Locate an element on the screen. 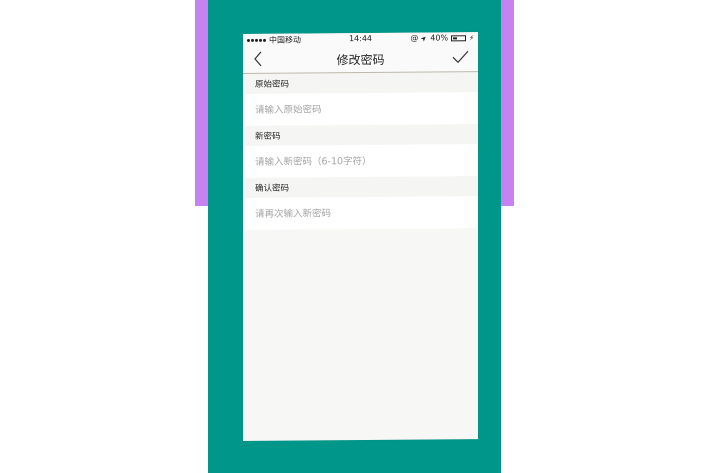 The height and width of the screenshot is (473, 709). confirm-password-row is located at coordinates (360, 213).